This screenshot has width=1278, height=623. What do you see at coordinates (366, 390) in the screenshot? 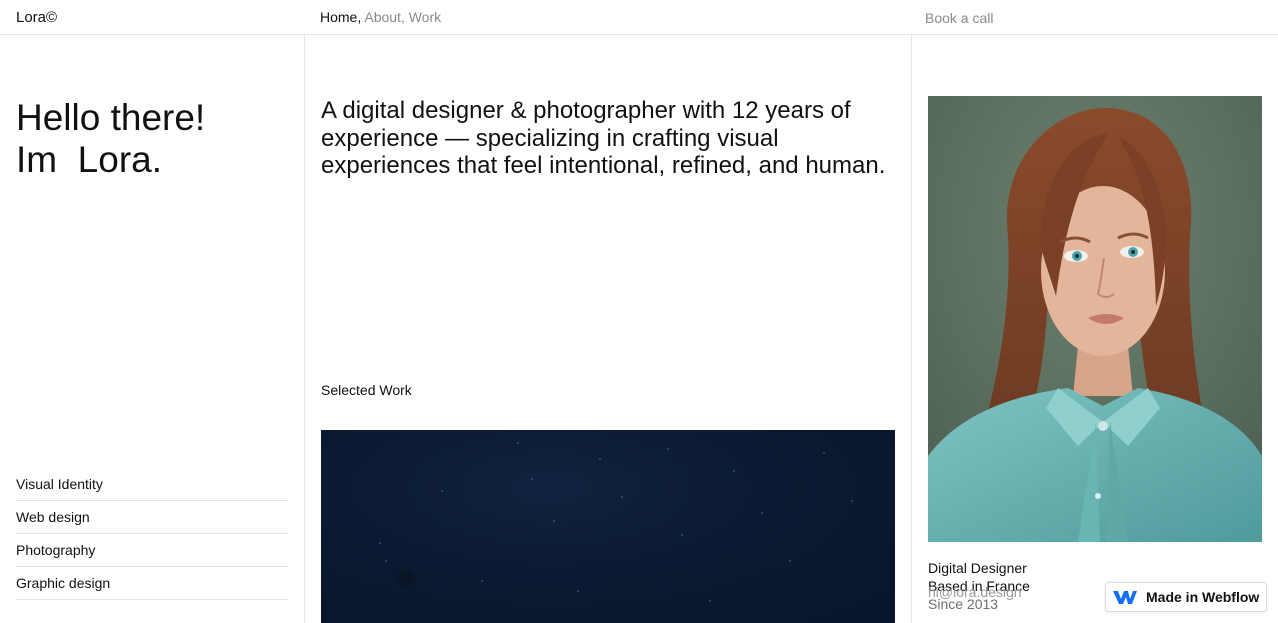
I see `selected-work-title: Selected Work` at bounding box center [366, 390].